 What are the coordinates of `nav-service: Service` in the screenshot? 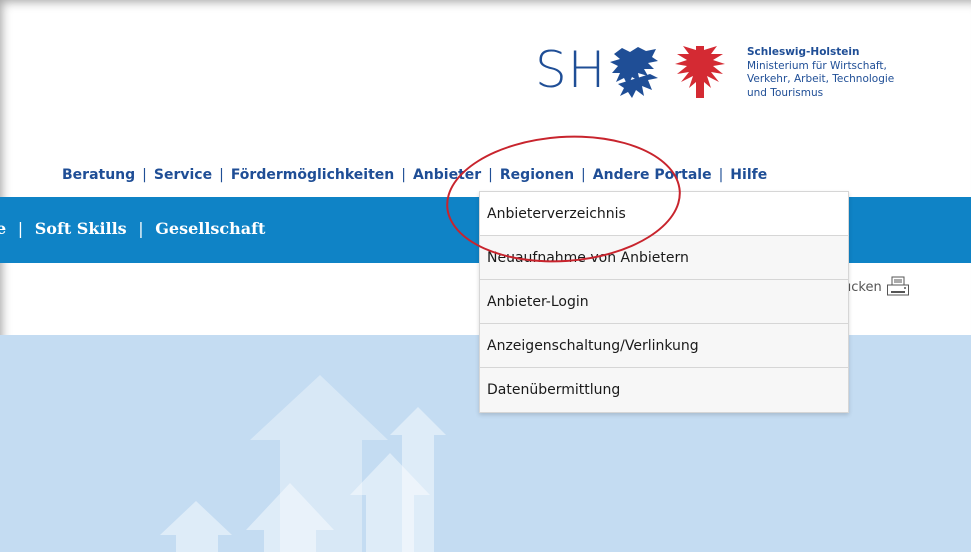 It's located at (183, 175).